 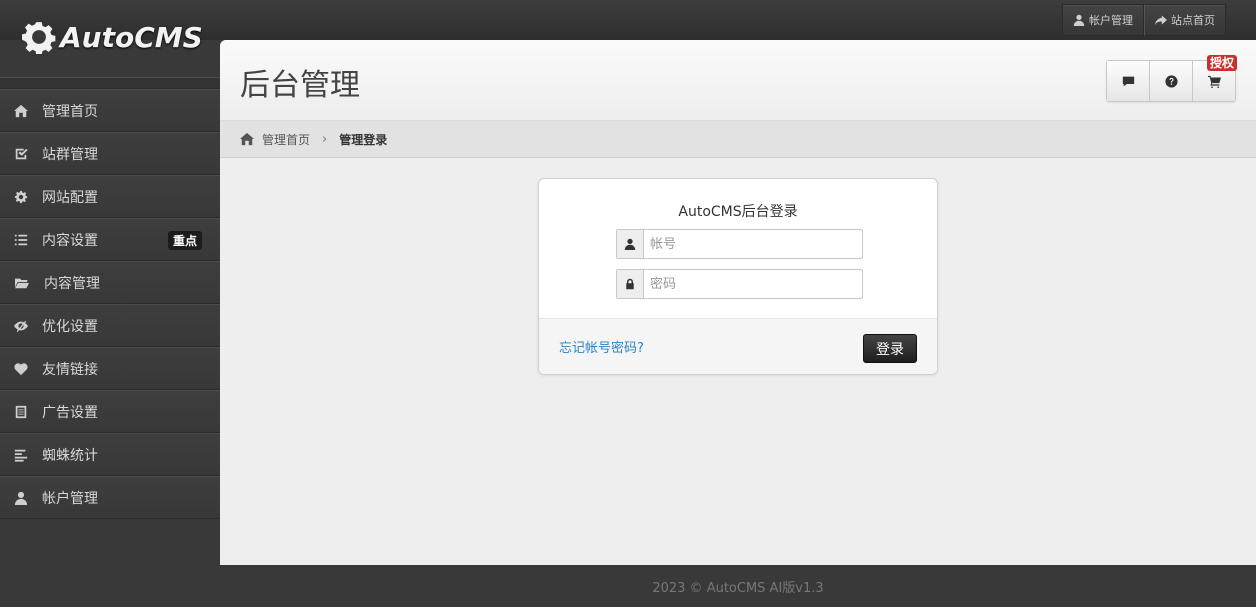 What do you see at coordinates (21, 239) in the screenshot?
I see `list-icon` at bounding box center [21, 239].